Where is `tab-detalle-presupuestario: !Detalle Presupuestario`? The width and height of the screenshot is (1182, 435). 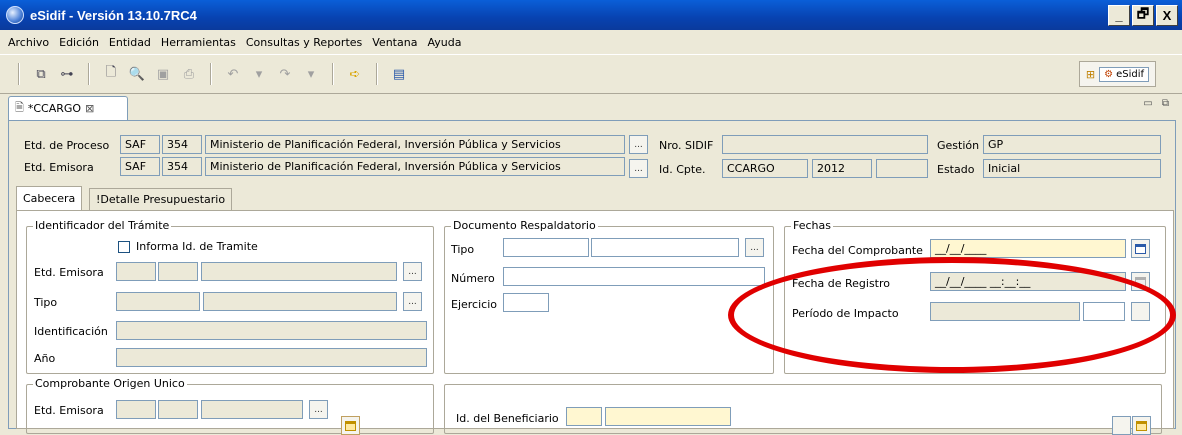 tab-detalle-presupuestario: !Detalle Presupuestario is located at coordinates (161, 199).